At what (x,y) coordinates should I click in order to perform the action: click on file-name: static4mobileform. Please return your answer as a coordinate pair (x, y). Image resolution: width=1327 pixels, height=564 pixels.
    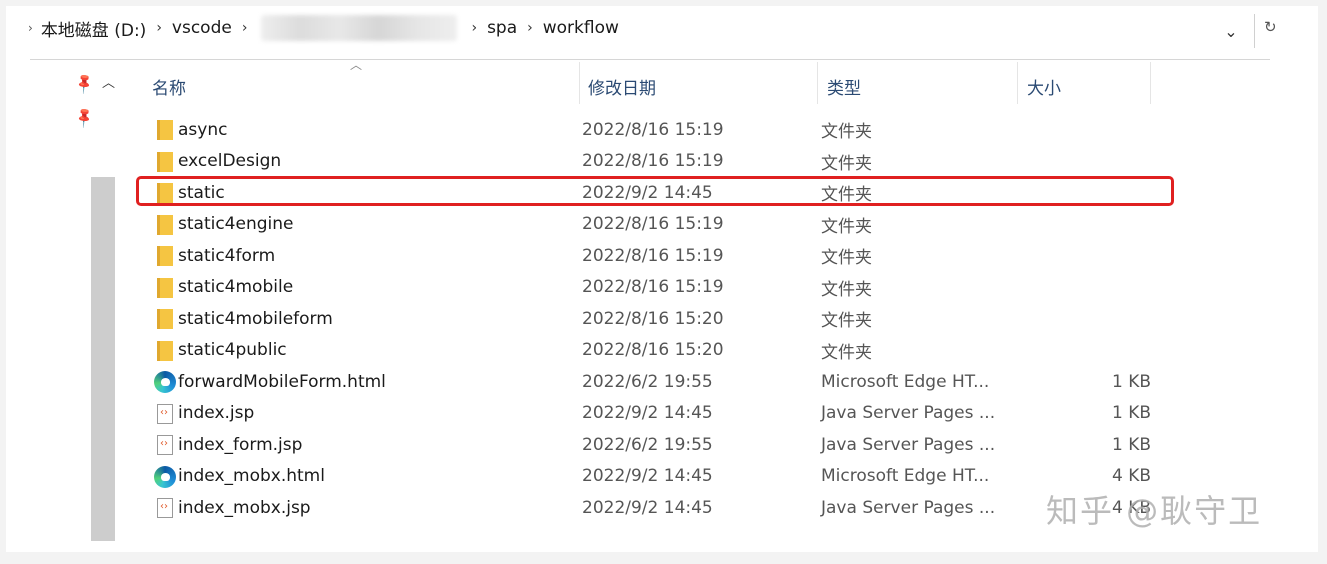
    Looking at the image, I should click on (255, 318).